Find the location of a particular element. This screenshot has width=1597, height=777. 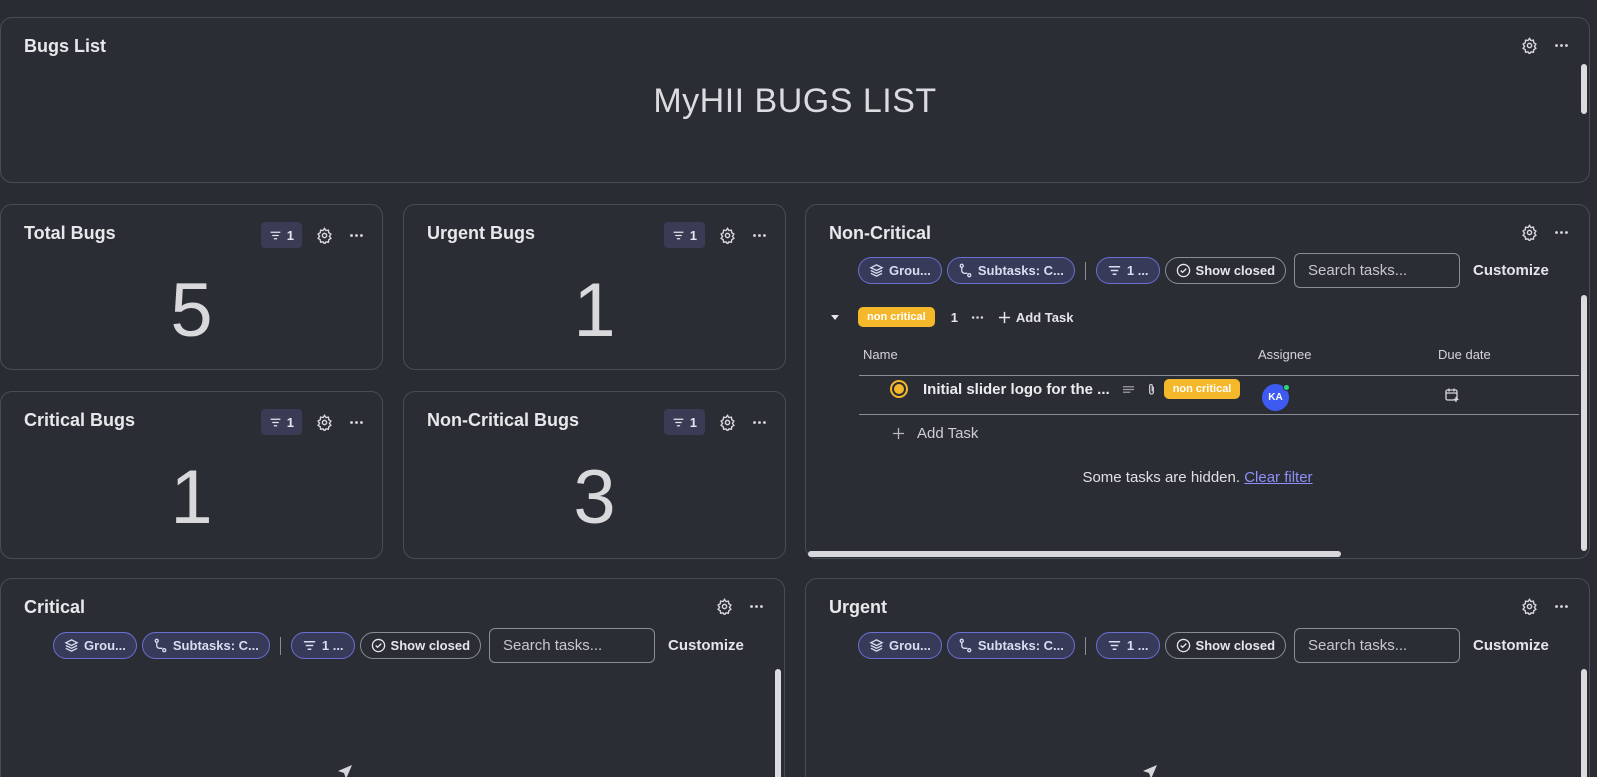

card-title: Bugs List is located at coordinates (65, 46).